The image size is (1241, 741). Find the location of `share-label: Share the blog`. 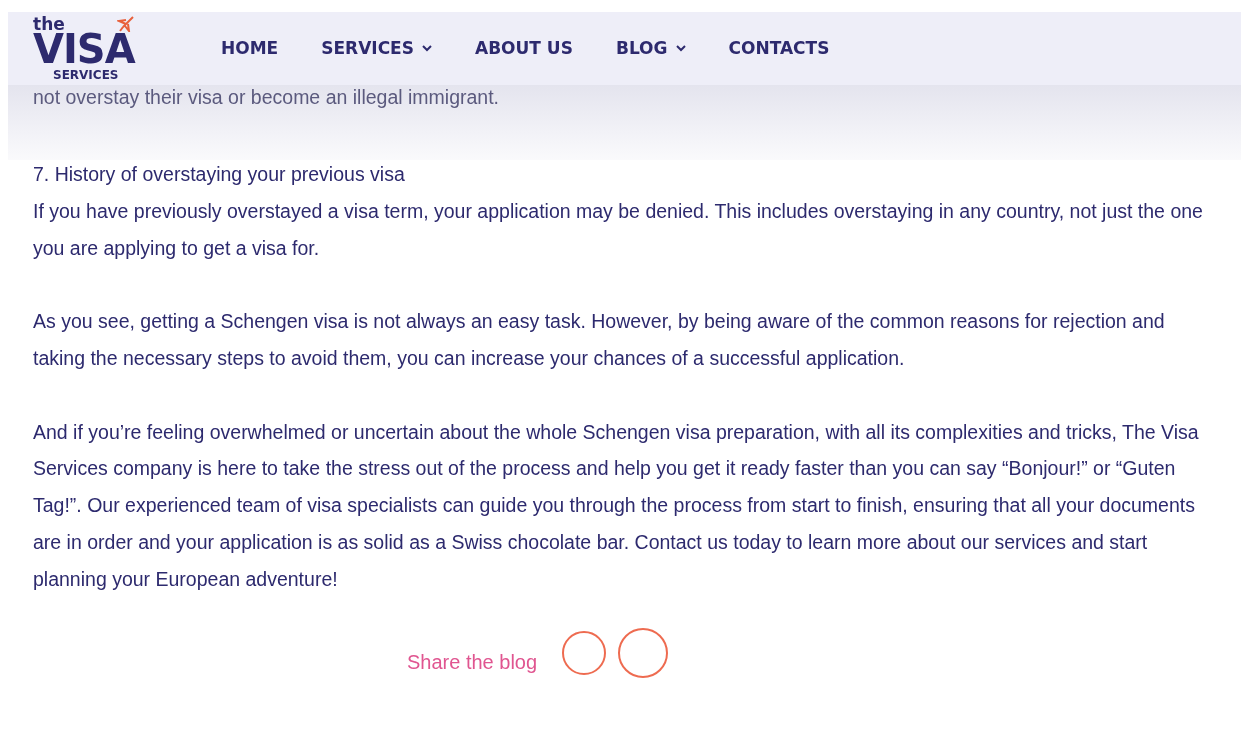

share-label: Share the blog is located at coordinates (472, 663).